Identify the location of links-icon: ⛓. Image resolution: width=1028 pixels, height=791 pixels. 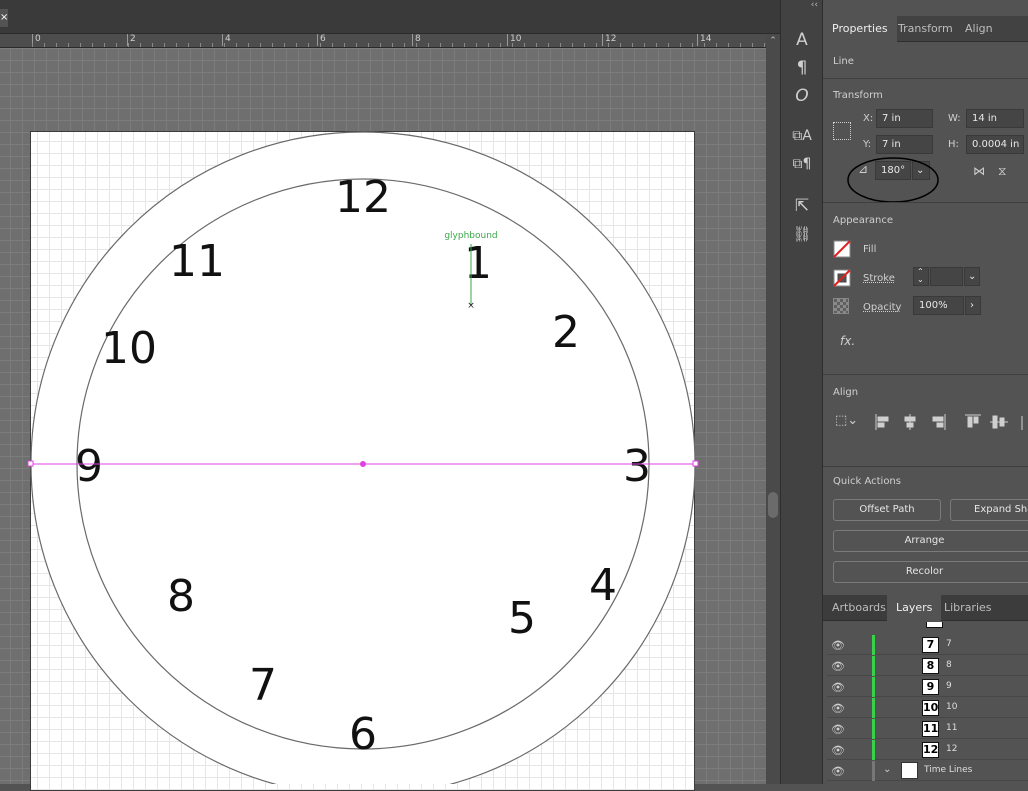
(802, 234).